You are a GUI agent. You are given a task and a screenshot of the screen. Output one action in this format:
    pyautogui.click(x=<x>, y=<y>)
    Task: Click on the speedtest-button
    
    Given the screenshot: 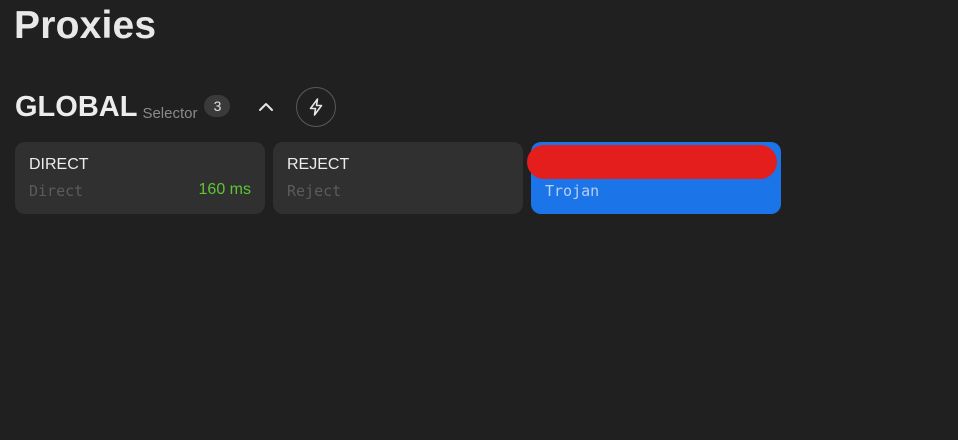 What is the action you would take?
    pyautogui.click(x=316, y=107)
    